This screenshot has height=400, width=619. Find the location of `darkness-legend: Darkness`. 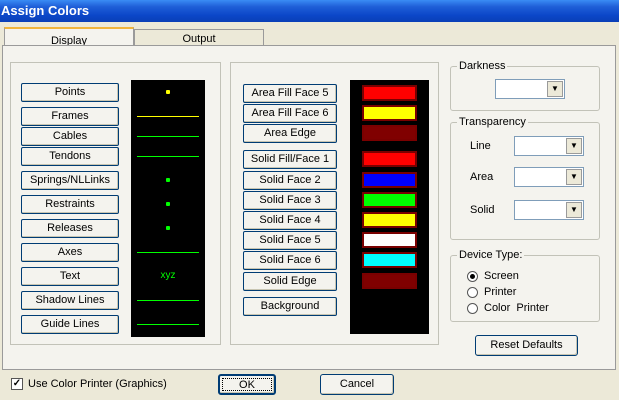

darkness-legend: Darkness is located at coordinates (482, 66).